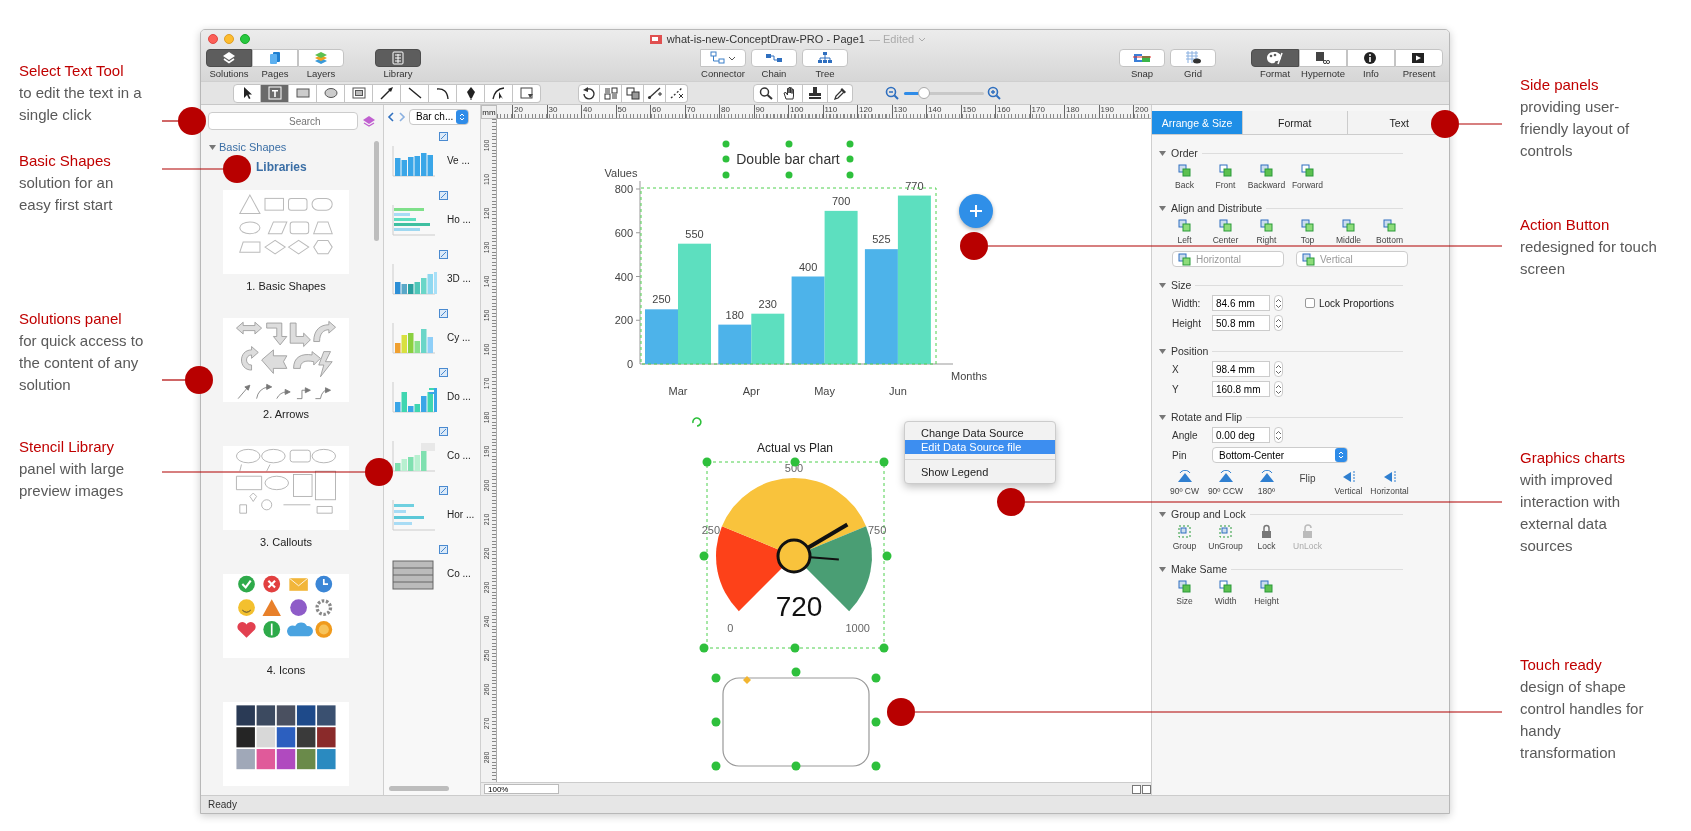  What do you see at coordinates (286, 488) in the screenshot?
I see `callouts-preview-drawing` at bounding box center [286, 488].